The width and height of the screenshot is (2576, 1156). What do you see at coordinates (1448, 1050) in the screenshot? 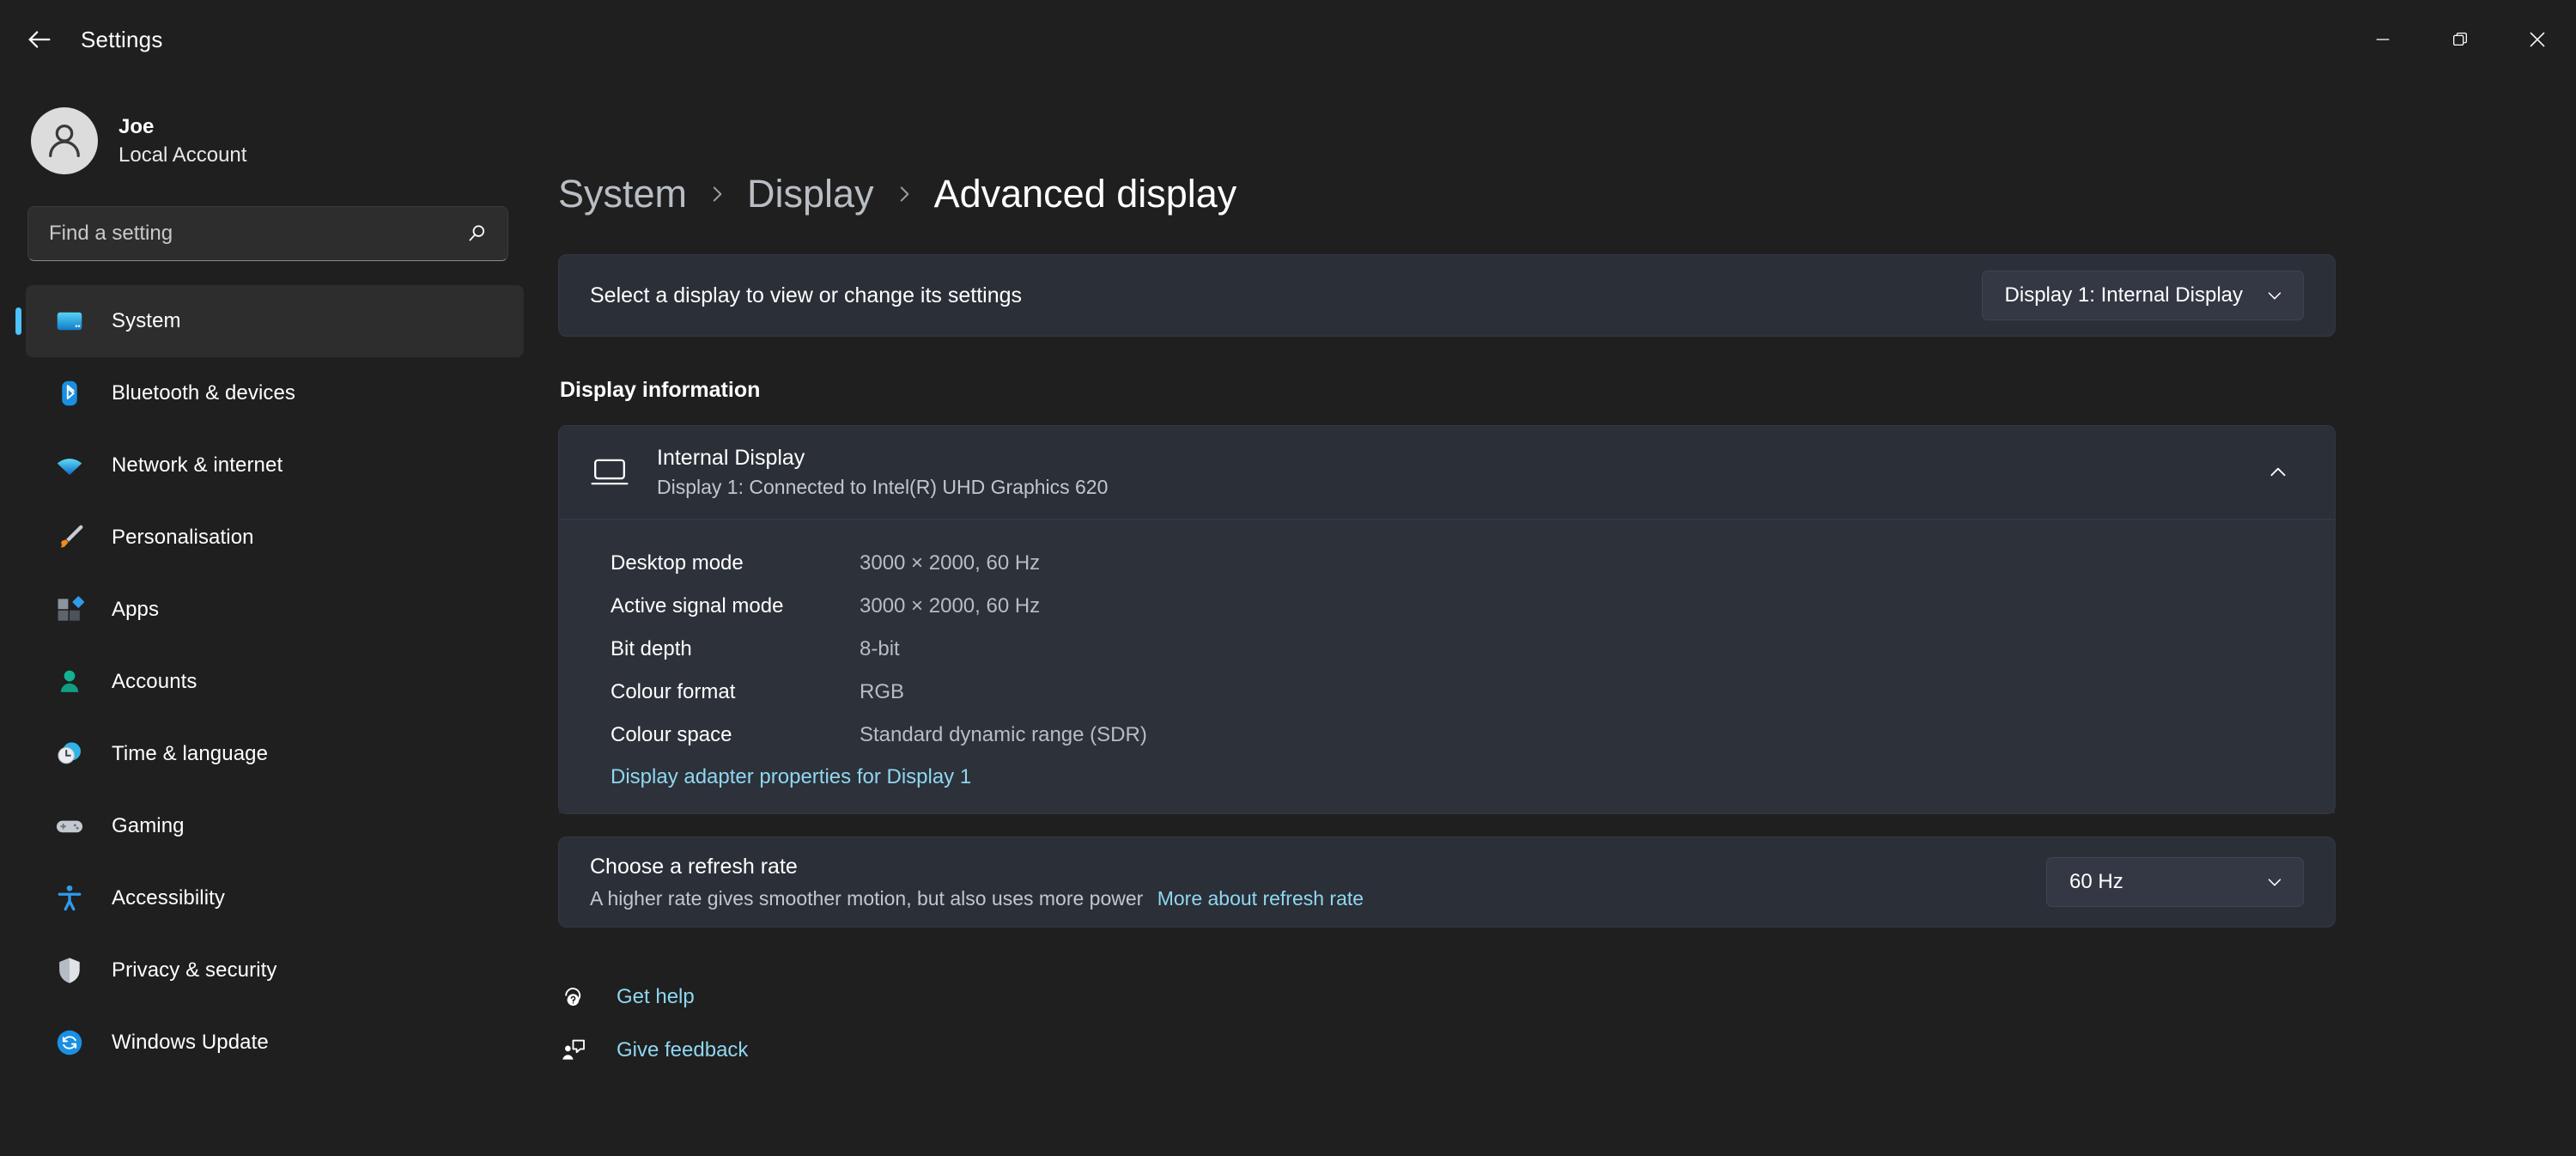
I see `give-feedback-link: Give feedback` at bounding box center [1448, 1050].